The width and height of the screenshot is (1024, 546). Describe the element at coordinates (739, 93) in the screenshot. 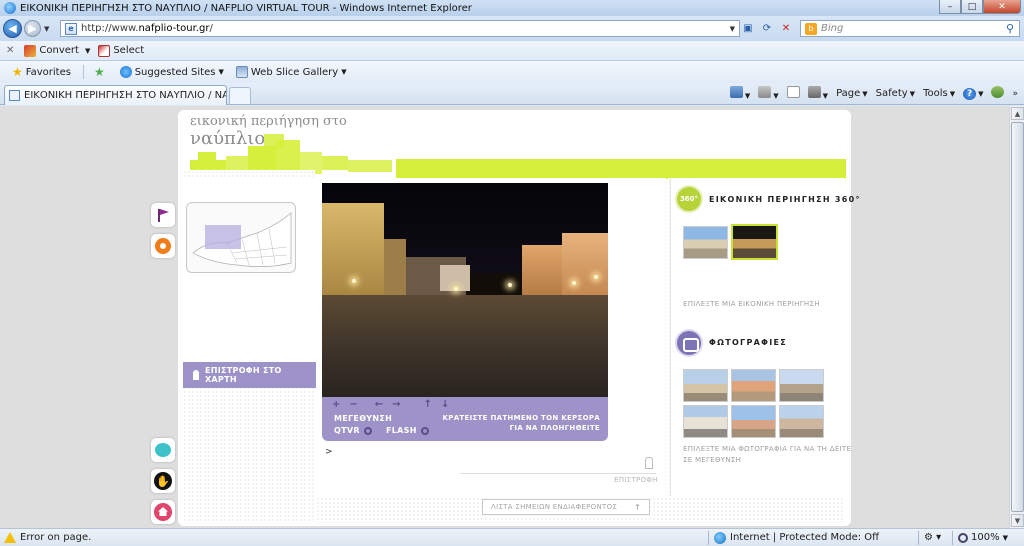

I see `home-button: ▼` at that location.